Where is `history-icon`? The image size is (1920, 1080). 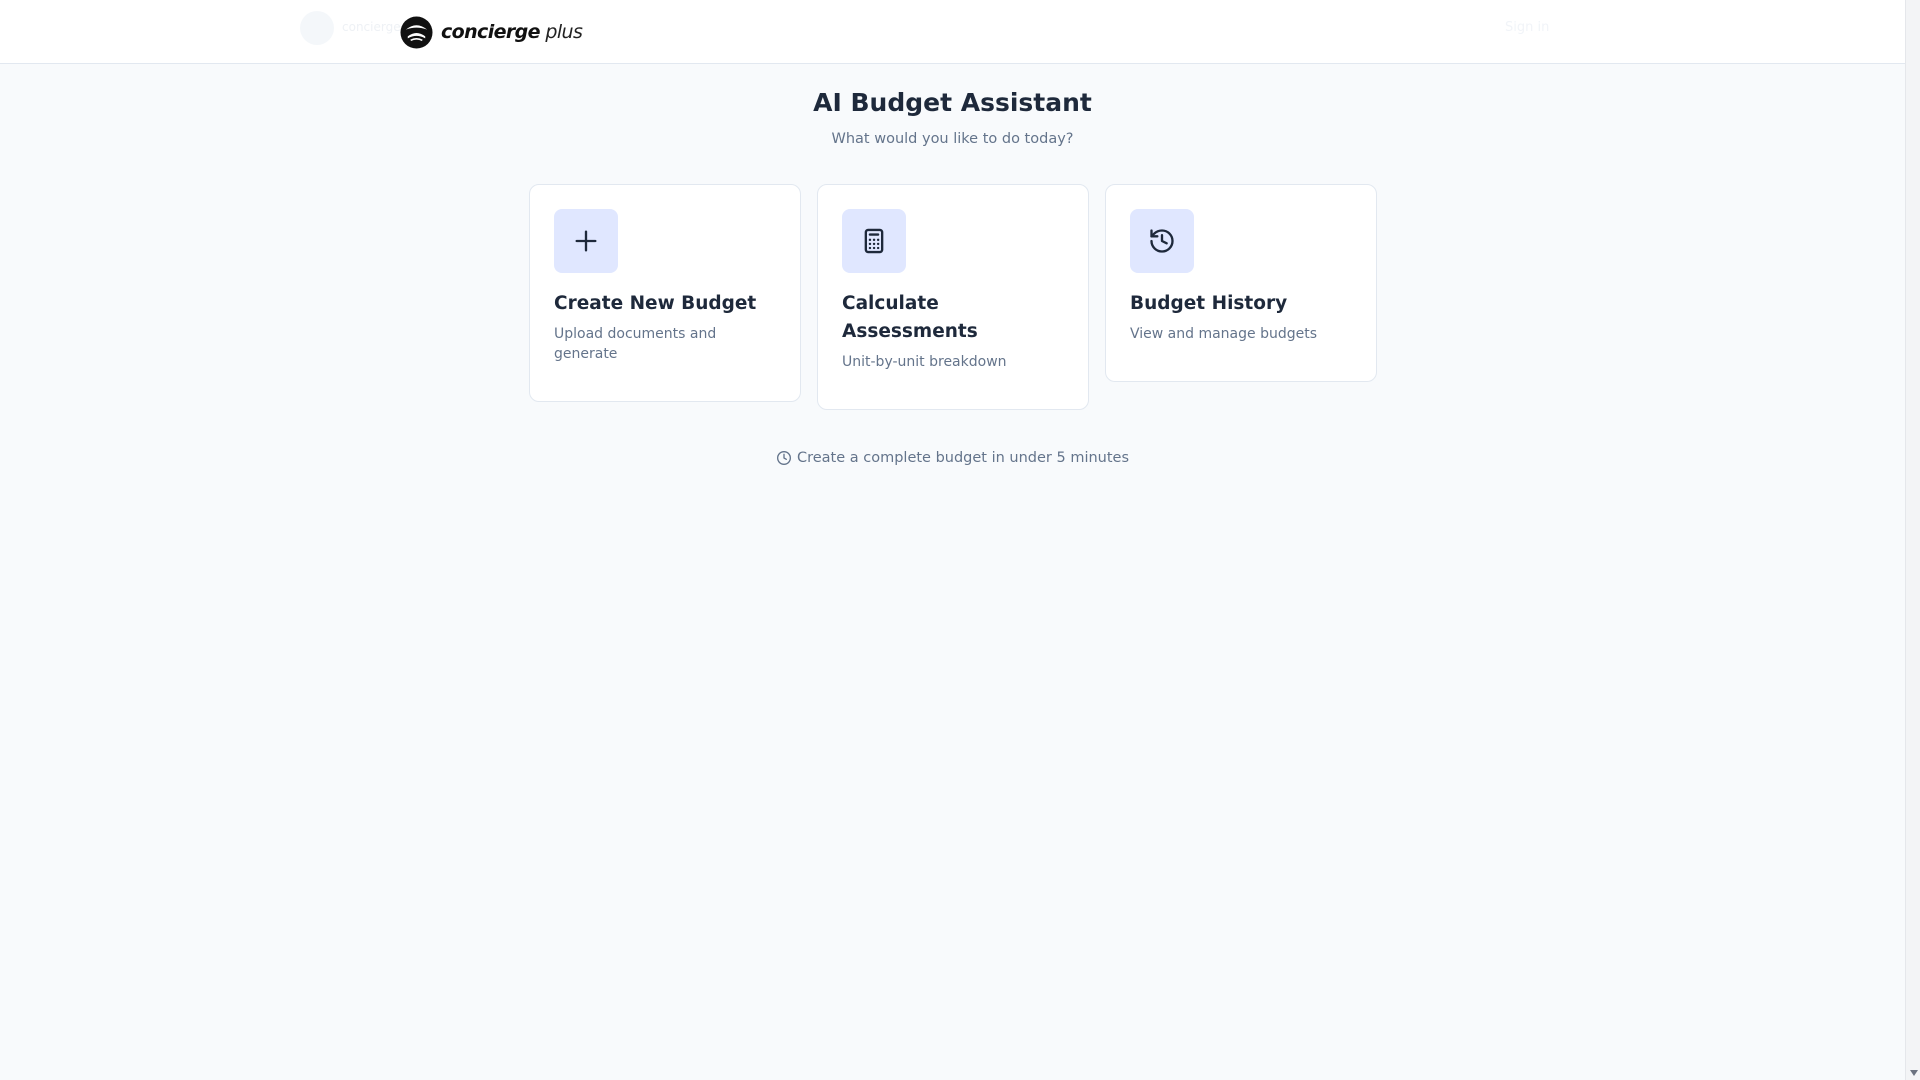 history-icon is located at coordinates (1162, 241).